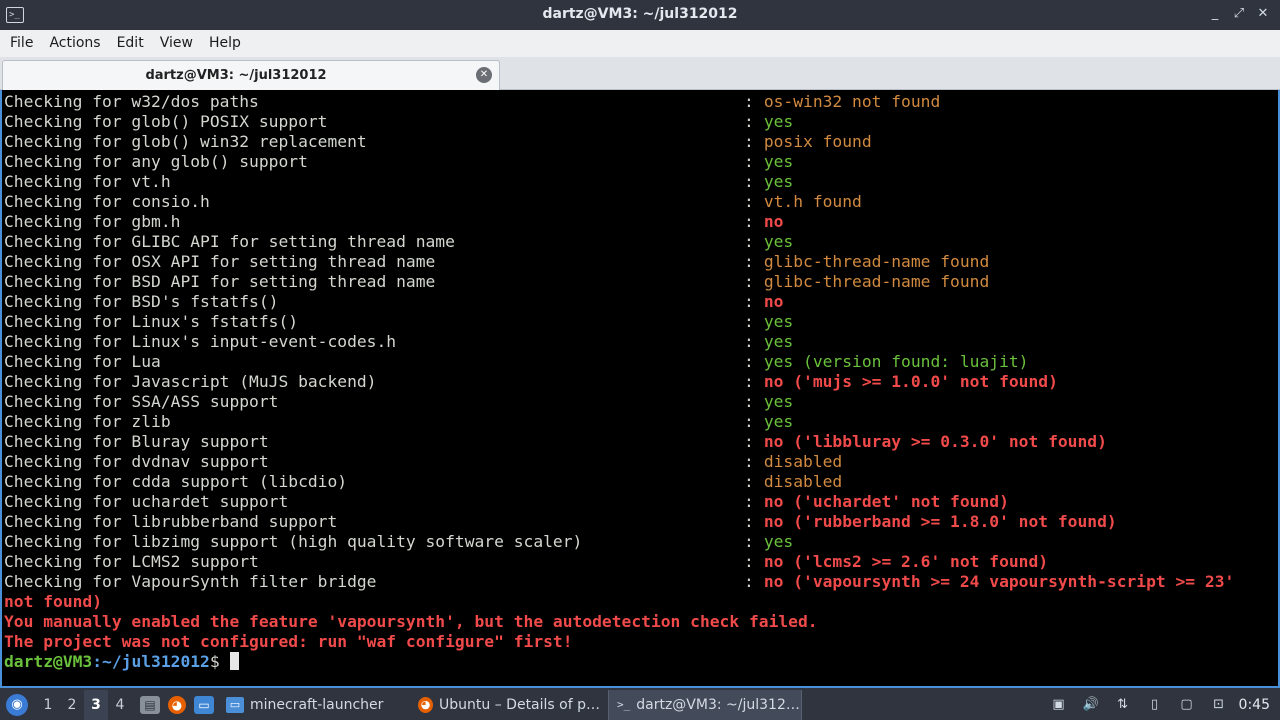 The height and width of the screenshot is (720, 1280). What do you see at coordinates (866, 262) in the screenshot?
I see `check-result: : glibc-thread-name found` at bounding box center [866, 262].